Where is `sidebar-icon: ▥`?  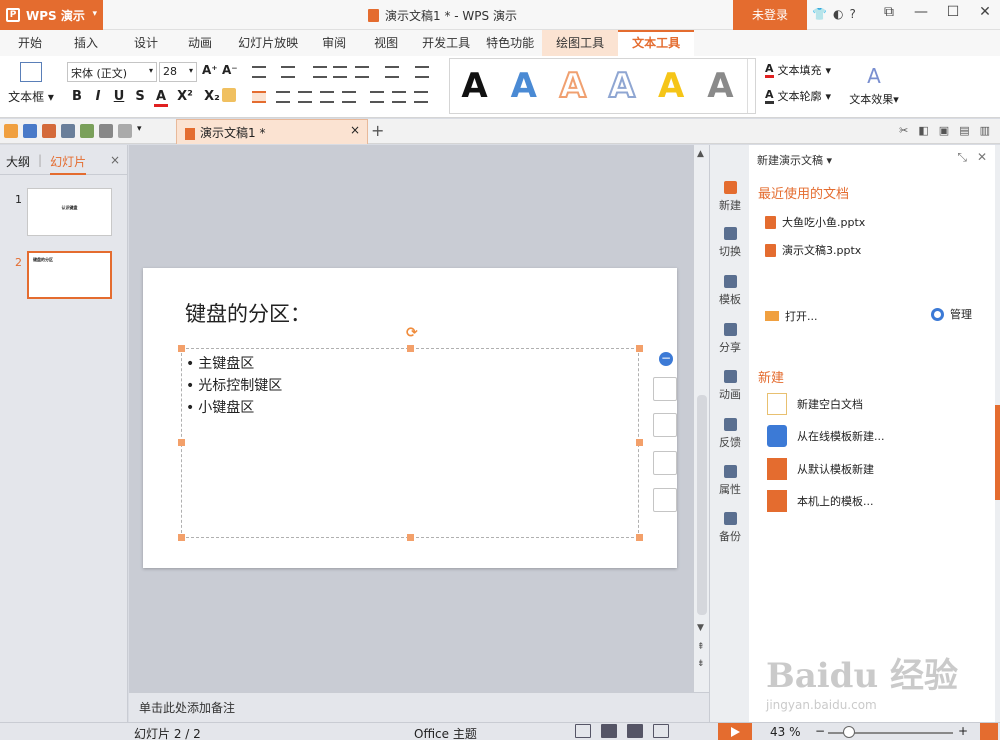 sidebar-icon: ▥ is located at coordinates (985, 130).